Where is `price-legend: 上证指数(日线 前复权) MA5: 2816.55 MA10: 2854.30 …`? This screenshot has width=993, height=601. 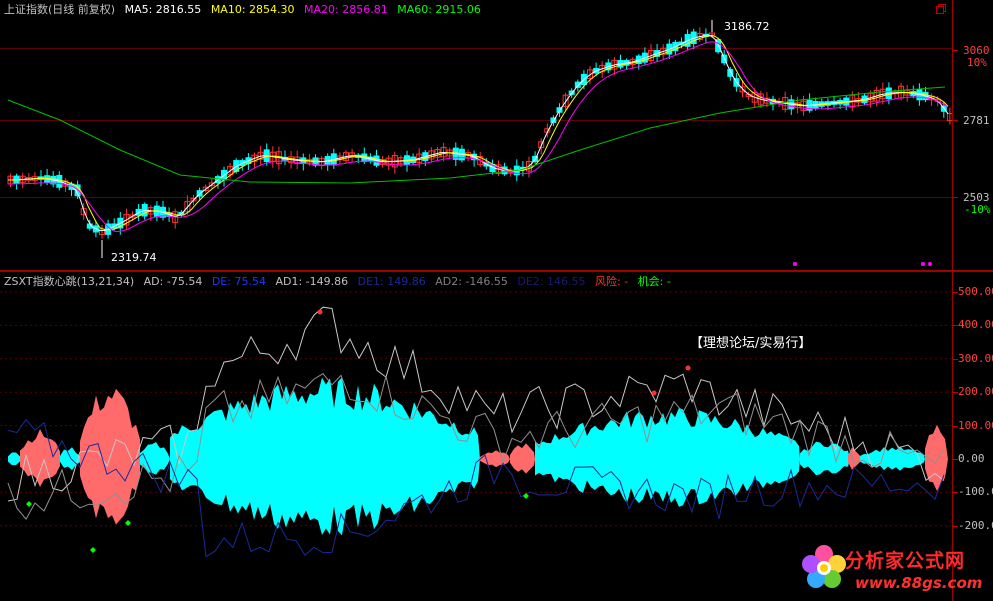 price-legend: 上证指数(日线 前复权) MA5: 2816.55 MA10: 2854.30 … is located at coordinates (245, 10).